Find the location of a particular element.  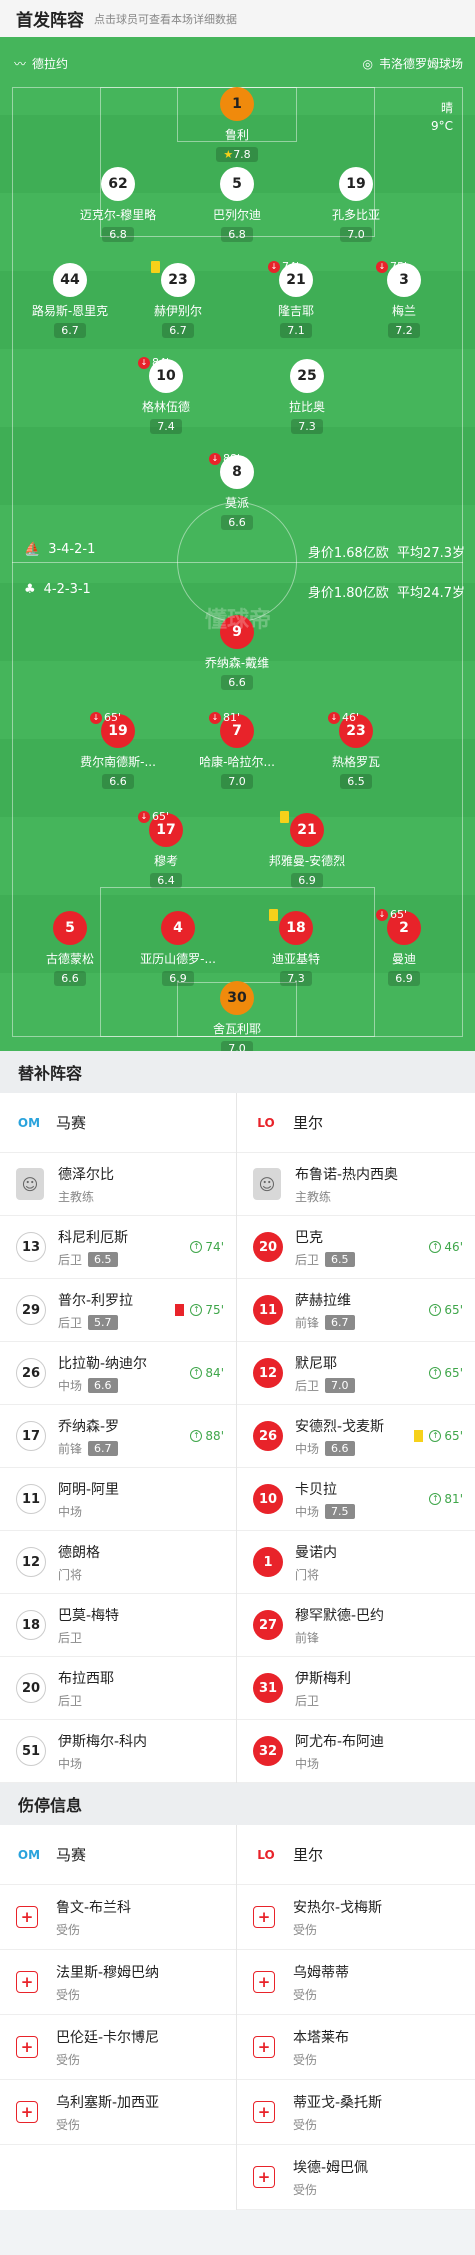

rating-value: 6.6 is located at coordinates (70, 978).